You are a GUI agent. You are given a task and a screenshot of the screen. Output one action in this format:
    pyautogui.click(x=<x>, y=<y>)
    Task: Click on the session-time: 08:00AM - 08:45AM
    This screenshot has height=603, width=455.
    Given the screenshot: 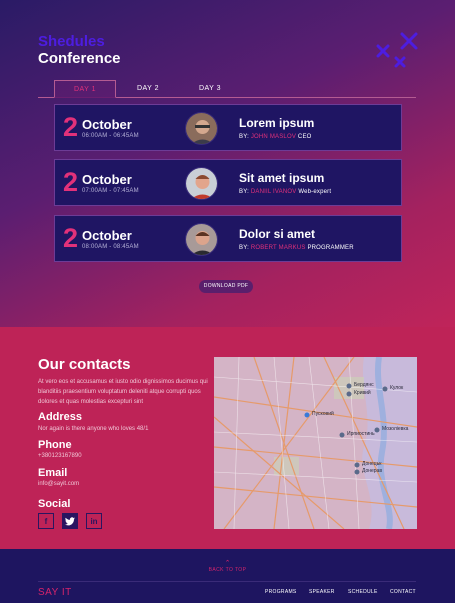 What is the action you would take?
    pyautogui.click(x=110, y=247)
    